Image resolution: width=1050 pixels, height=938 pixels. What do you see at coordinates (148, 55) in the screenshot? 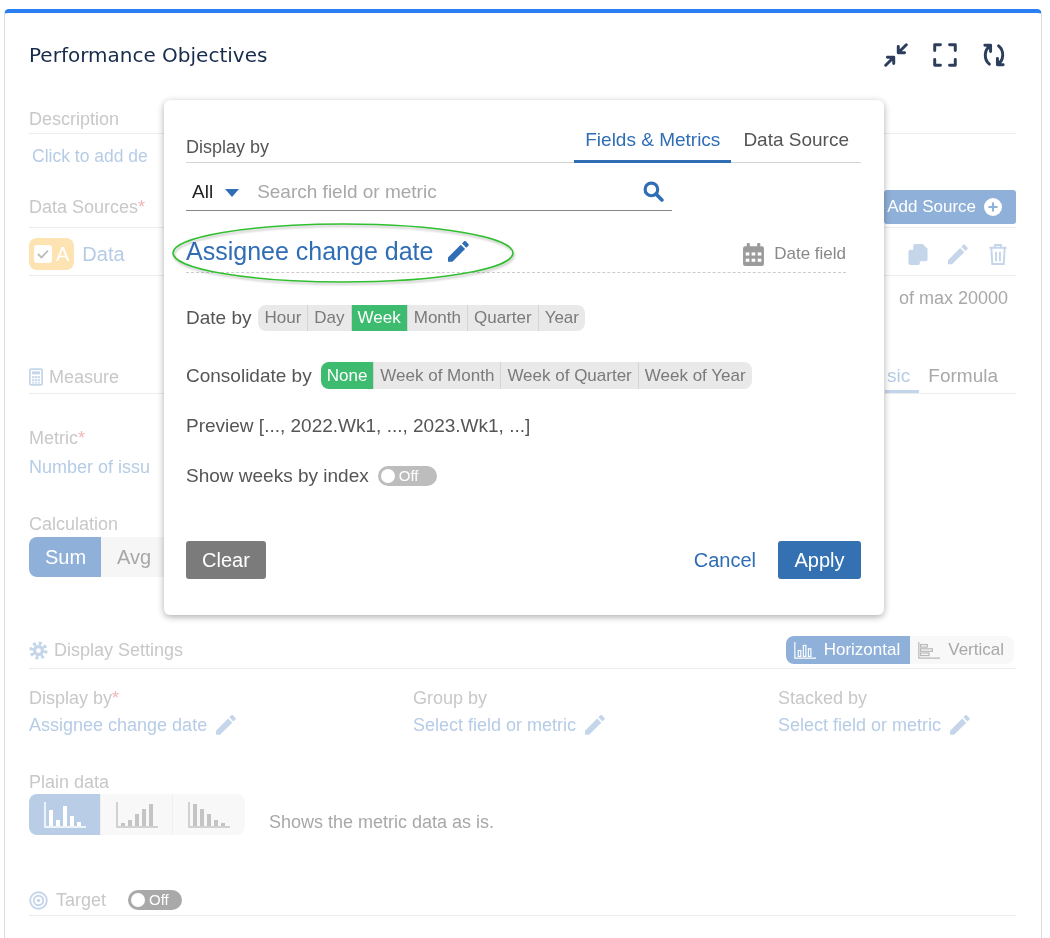
I see `widget-title: Performance Objectives` at bounding box center [148, 55].